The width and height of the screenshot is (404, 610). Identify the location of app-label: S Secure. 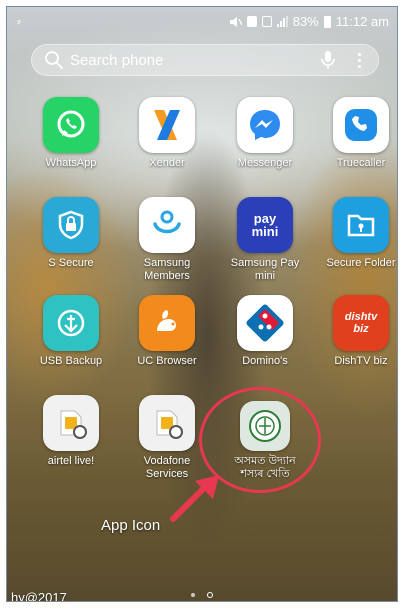
(71, 263).